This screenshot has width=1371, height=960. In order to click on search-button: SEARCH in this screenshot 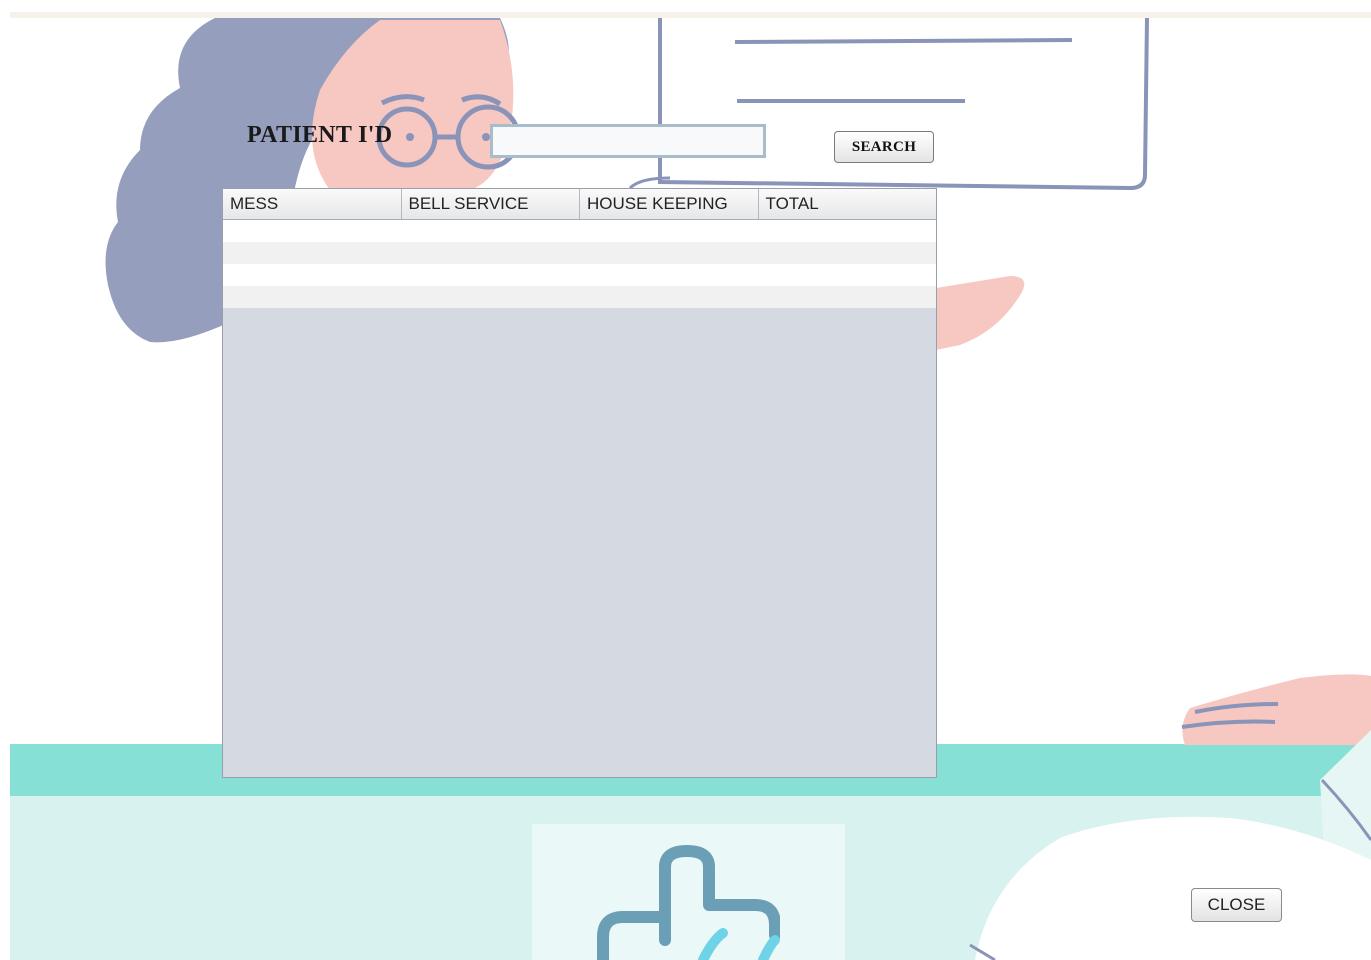, I will do `click(884, 147)`.